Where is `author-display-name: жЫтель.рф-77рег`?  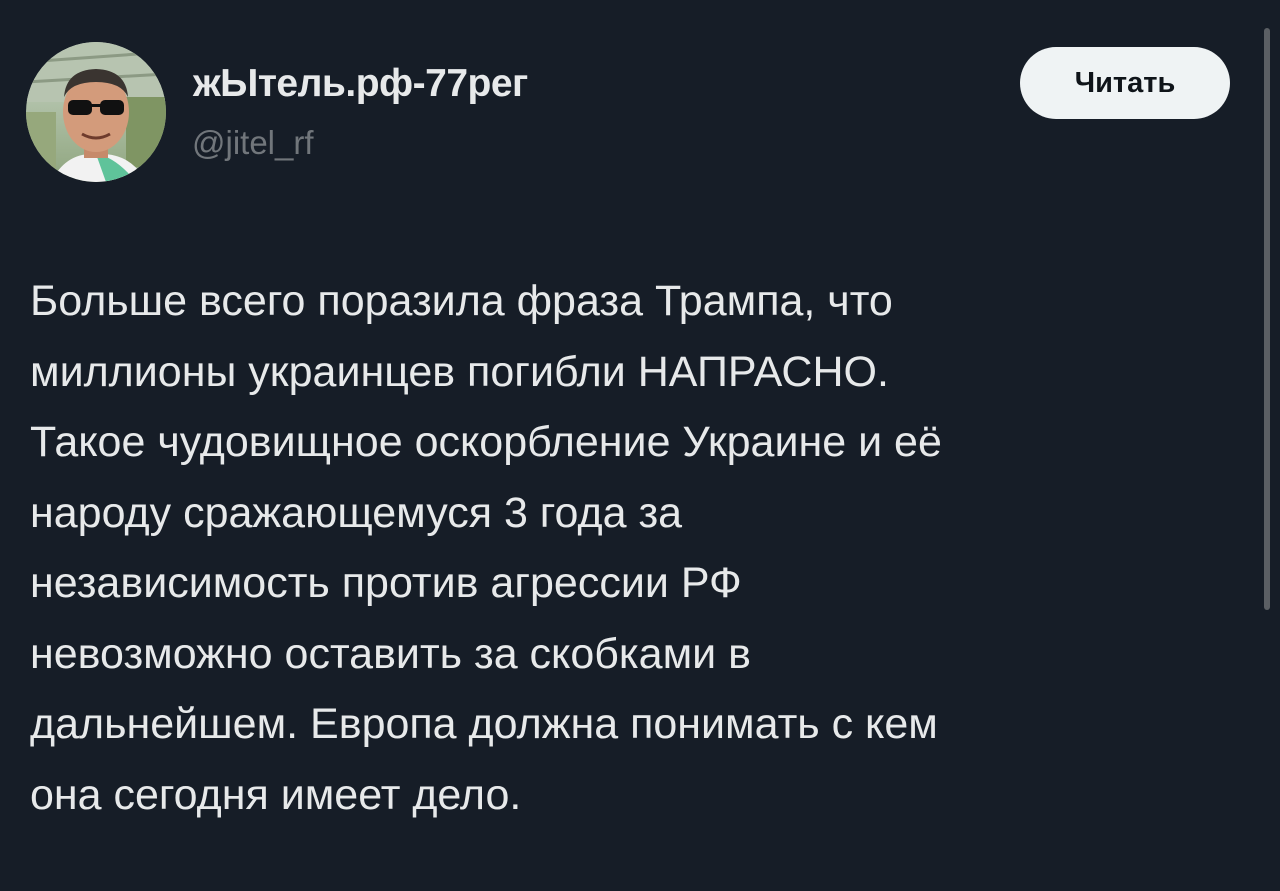 author-display-name: жЫтель.рф-77рег is located at coordinates (360, 84).